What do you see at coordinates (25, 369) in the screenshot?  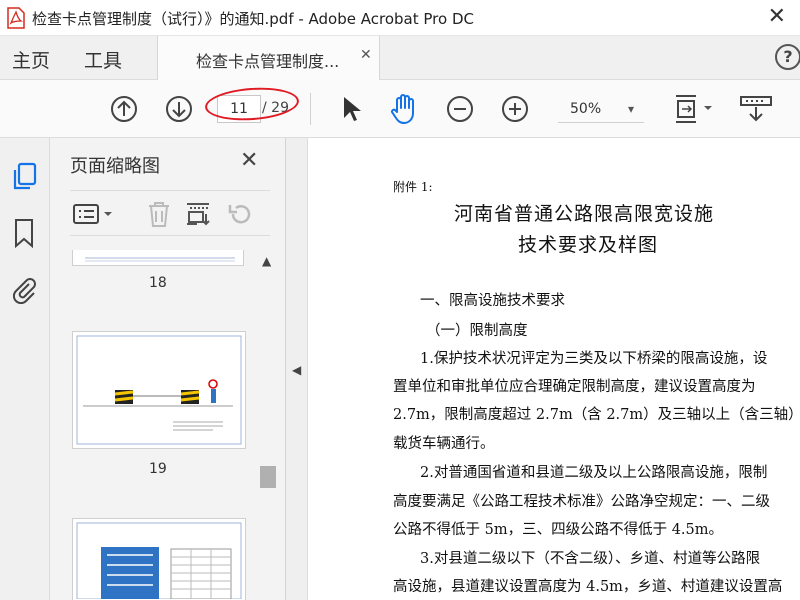 I see `left-navigation-bar` at bounding box center [25, 369].